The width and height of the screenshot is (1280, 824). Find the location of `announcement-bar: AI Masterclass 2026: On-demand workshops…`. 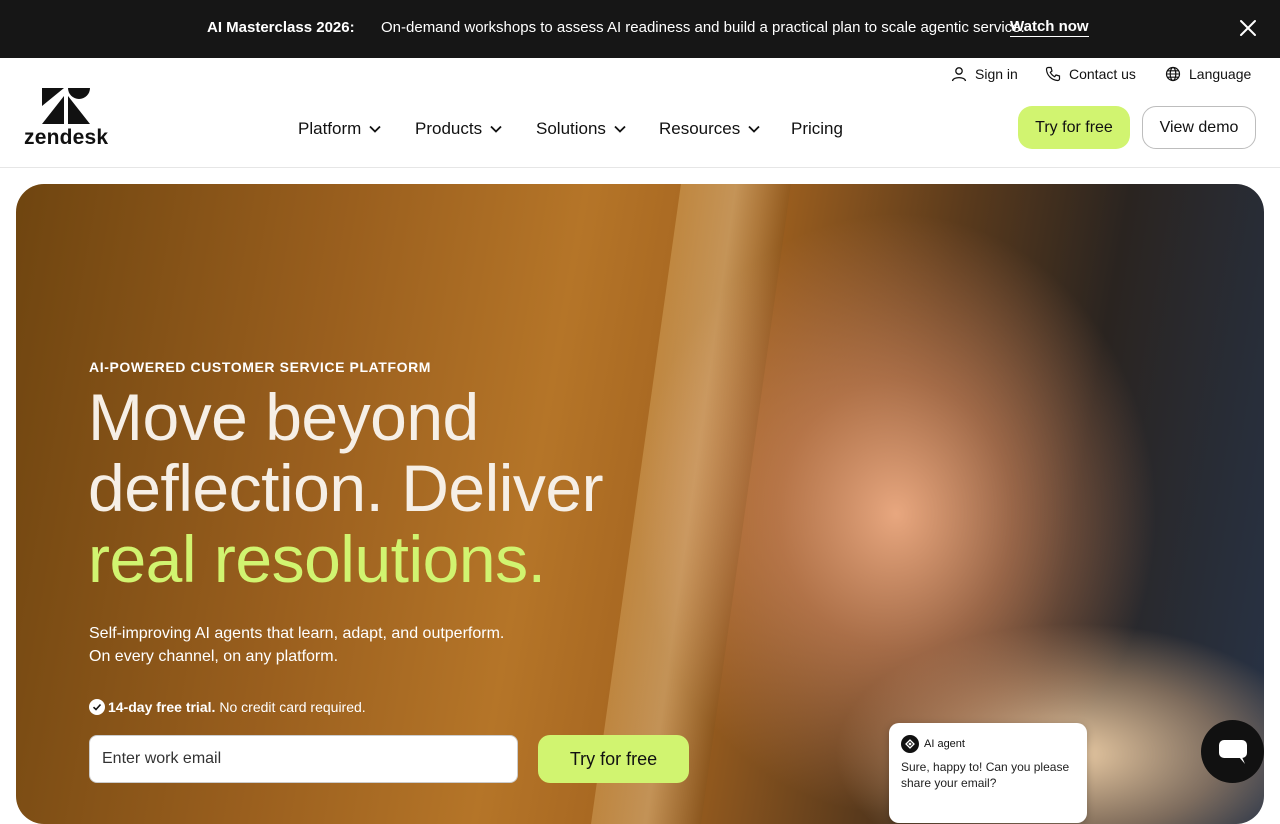

announcement-bar: AI Masterclass 2026: On-demand workshops… is located at coordinates (640, 29).